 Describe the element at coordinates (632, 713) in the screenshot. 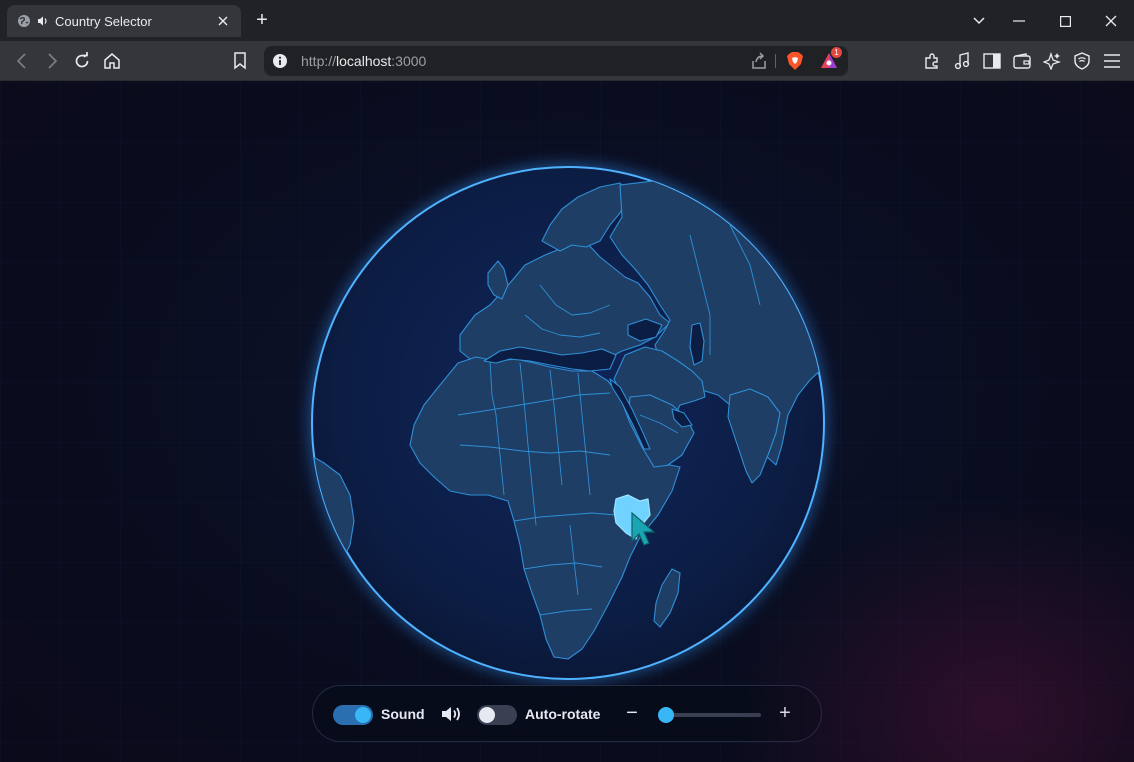

I see `zoom-out-button: −` at that location.